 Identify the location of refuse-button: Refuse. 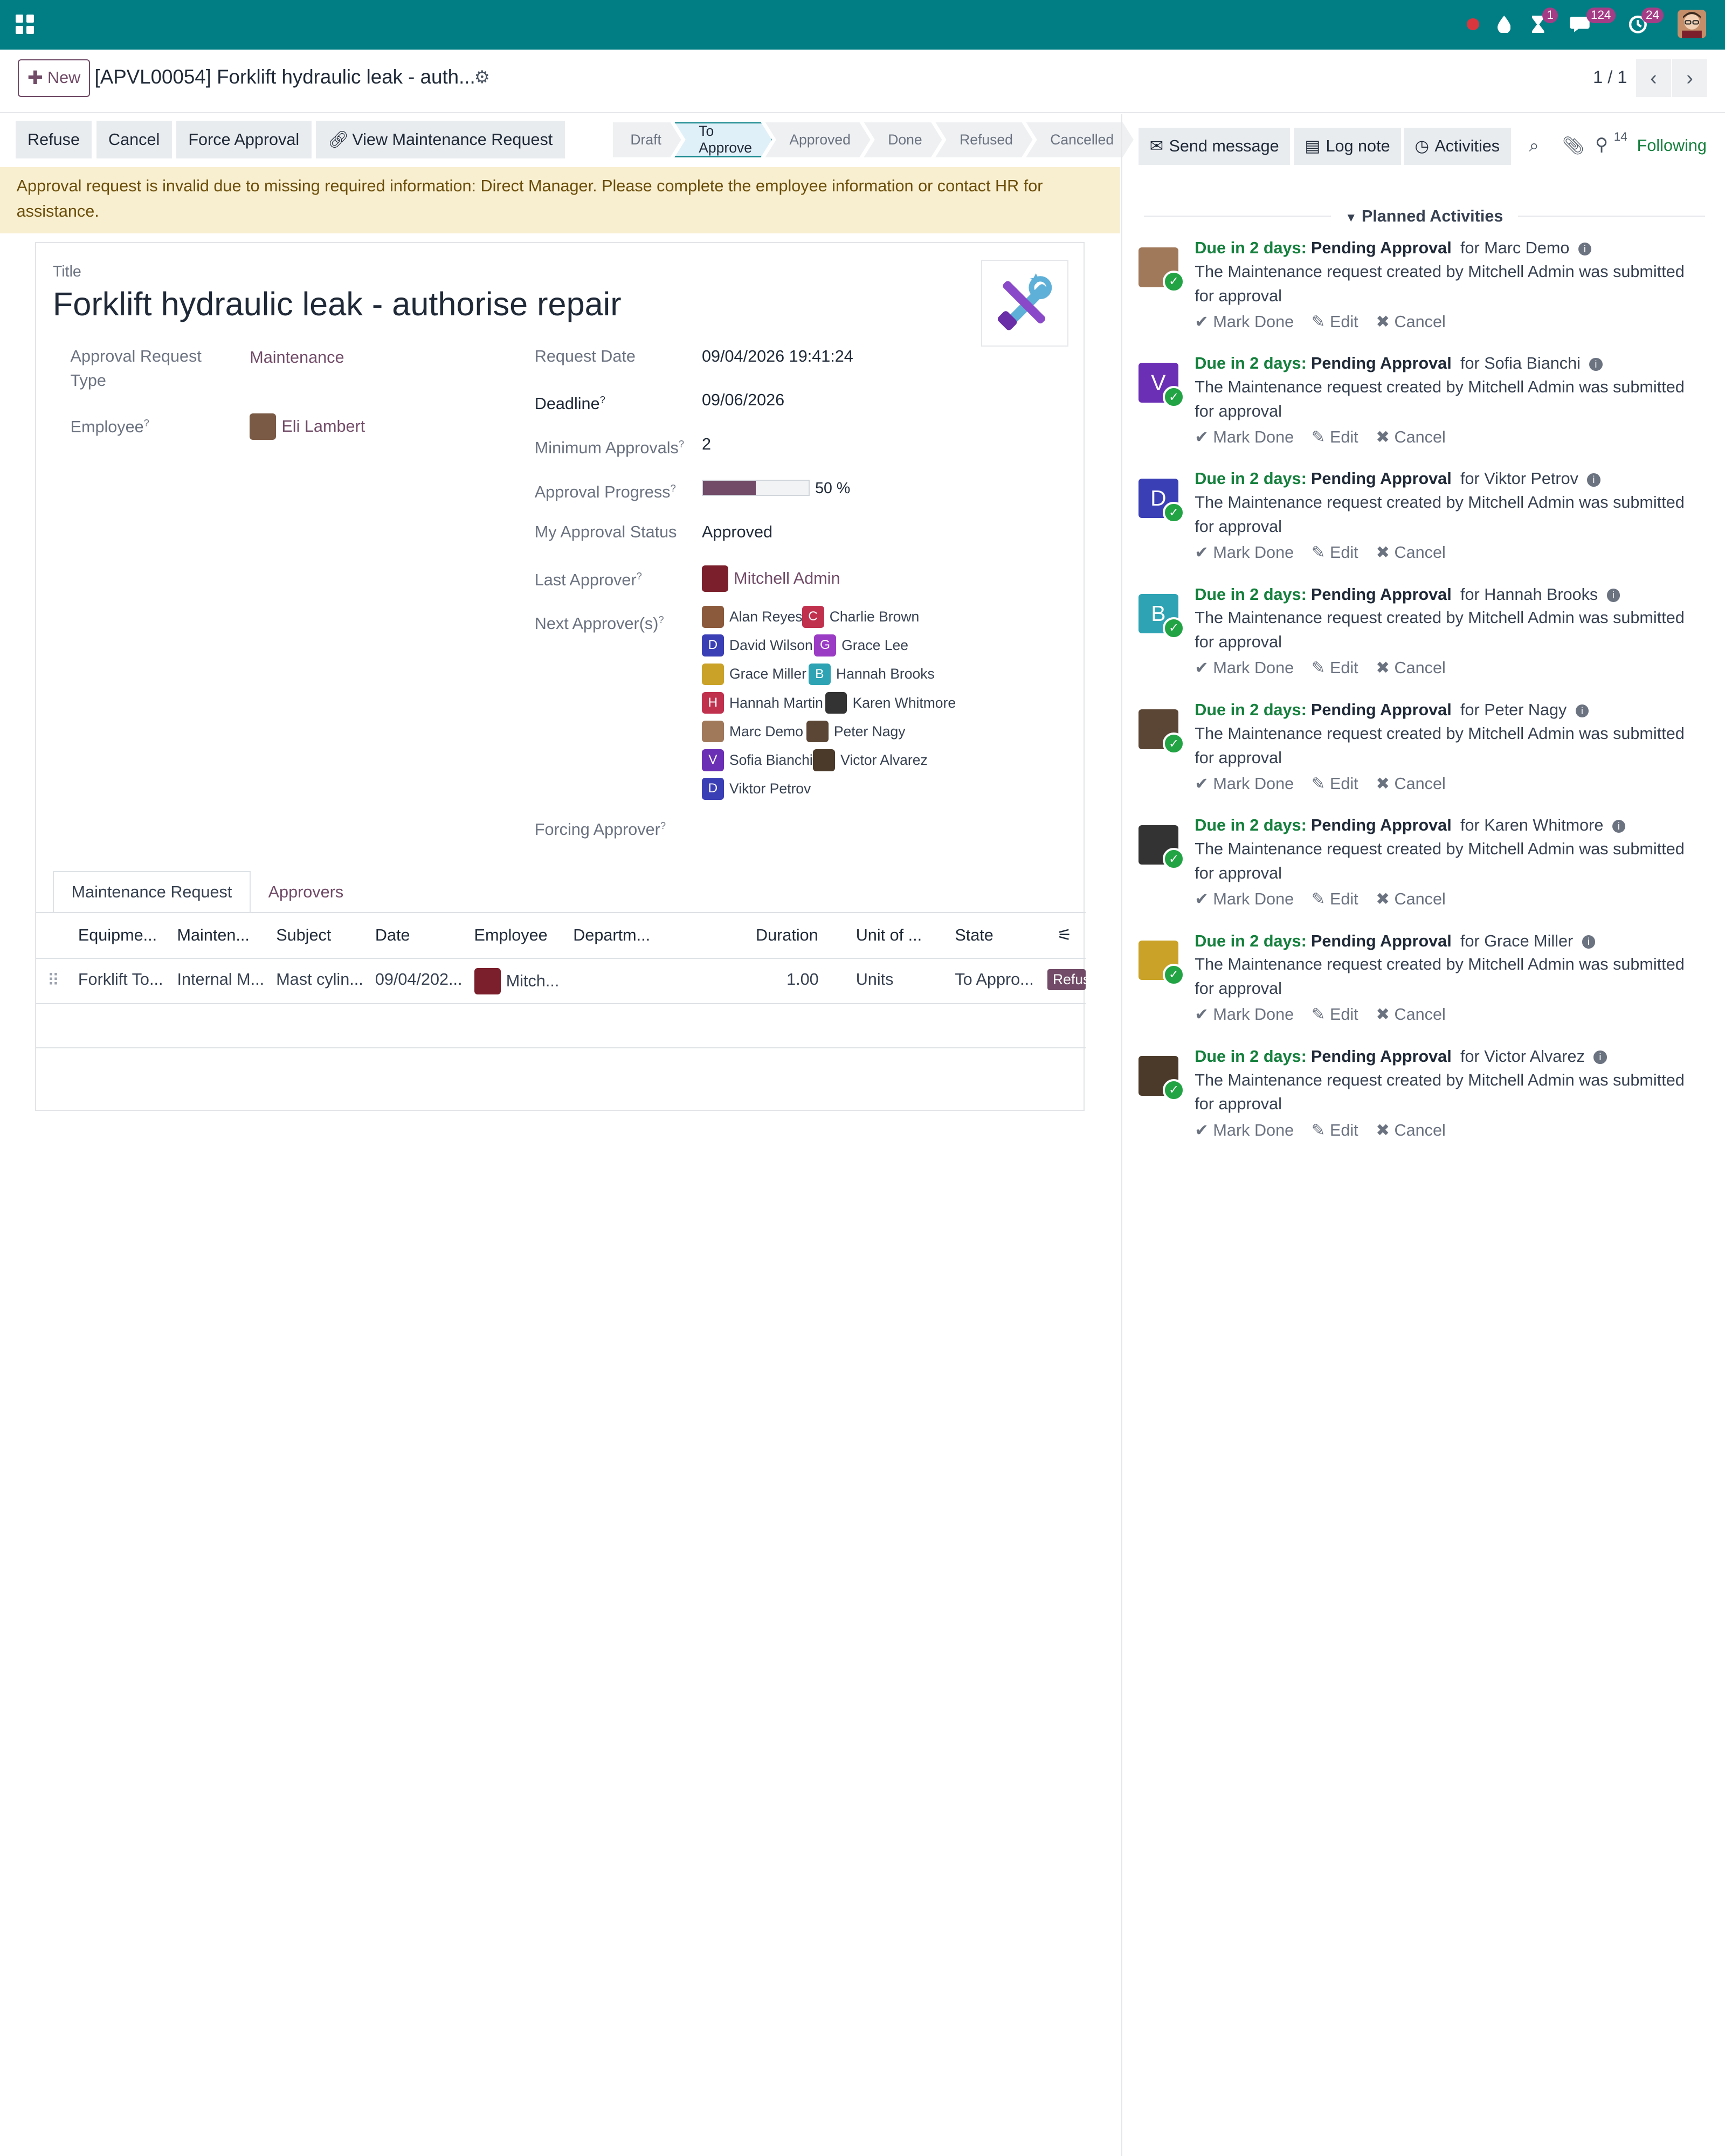
(53, 139).